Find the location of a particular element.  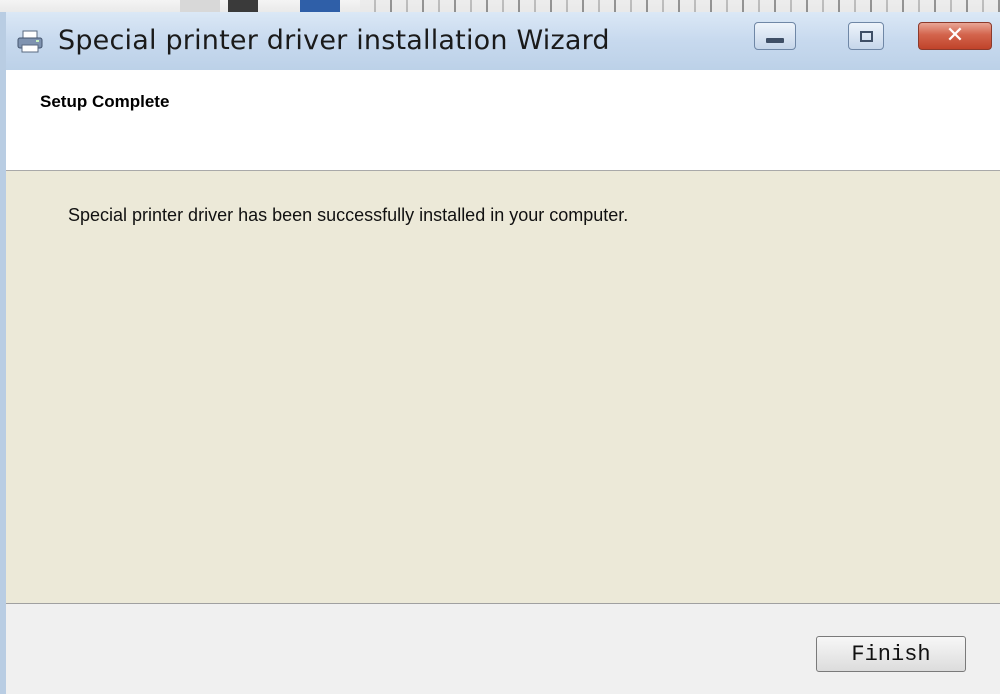

close-icon: ✕ is located at coordinates (955, 35).